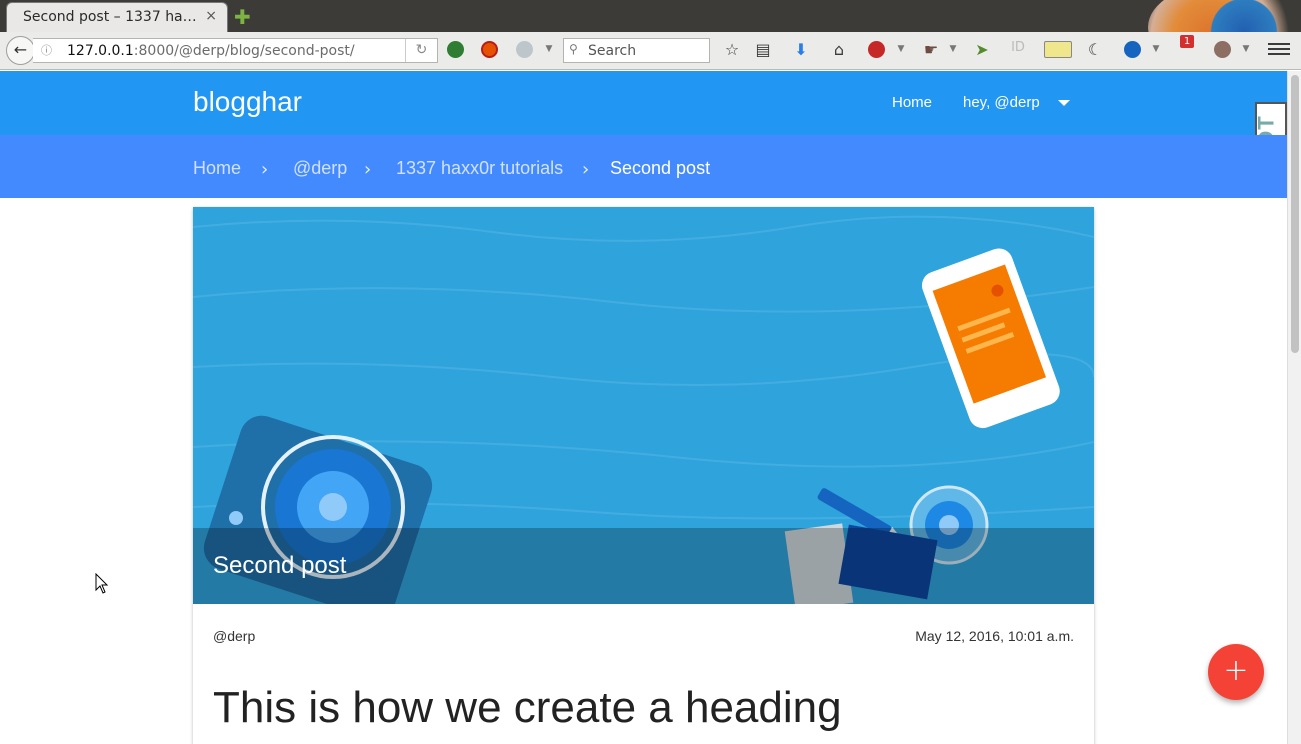 The width and height of the screenshot is (1301, 744). What do you see at coordinates (46, 50) in the screenshot?
I see `info-icon: ⓘ` at bounding box center [46, 50].